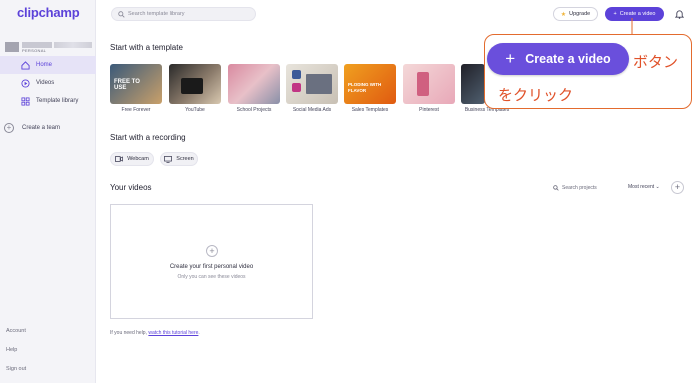 The width and height of the screenshot is (700, 383). I want to click on facebook-icon, so click(296, 74).